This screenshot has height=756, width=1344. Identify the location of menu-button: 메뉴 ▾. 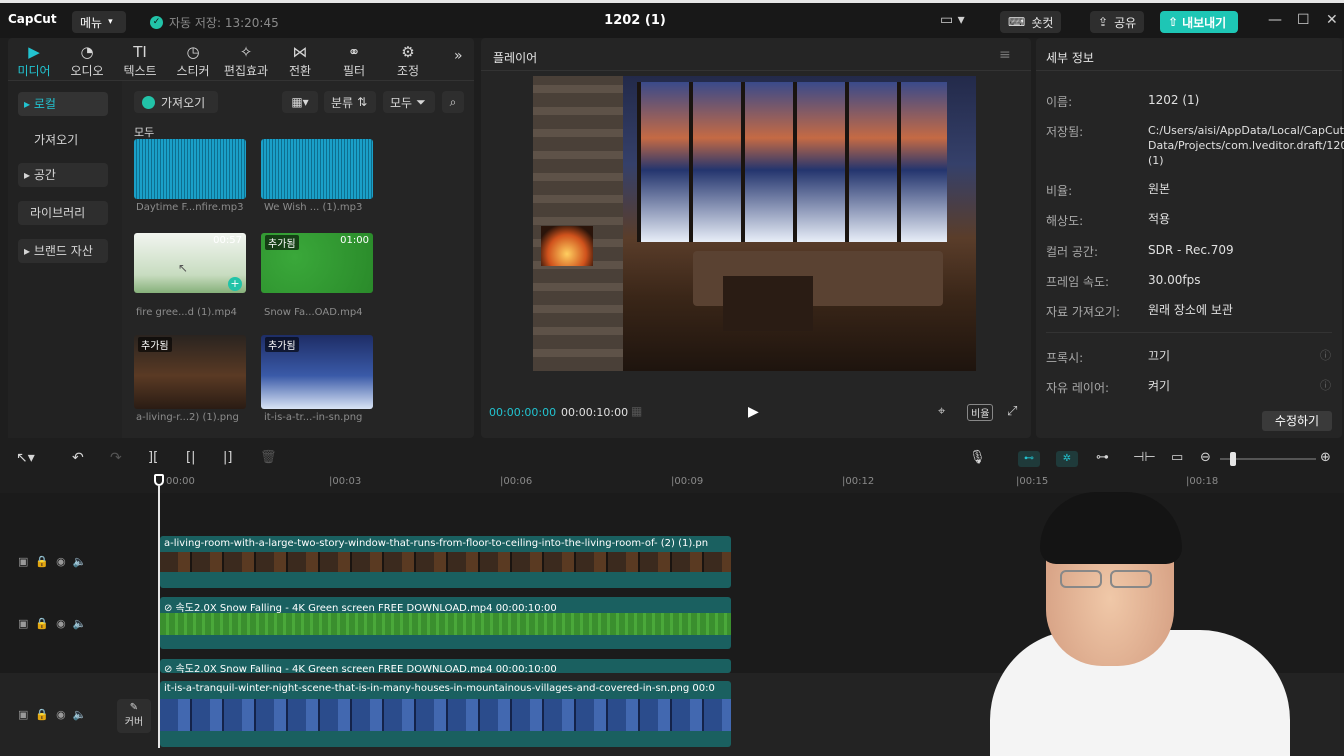
(99, 22).